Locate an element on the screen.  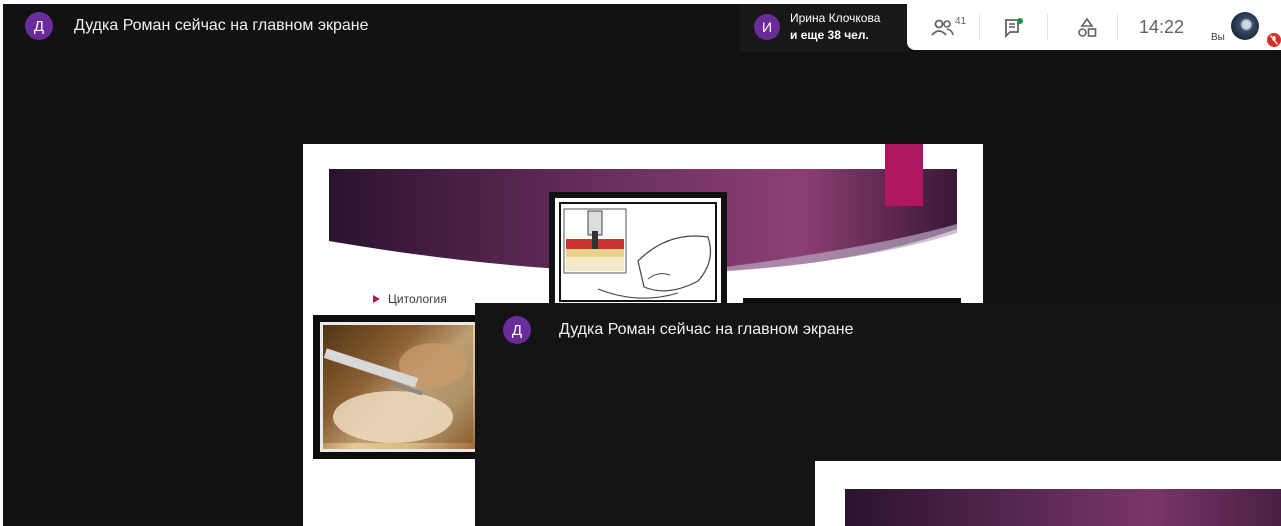
people-button is located at coordinates (943, 28).